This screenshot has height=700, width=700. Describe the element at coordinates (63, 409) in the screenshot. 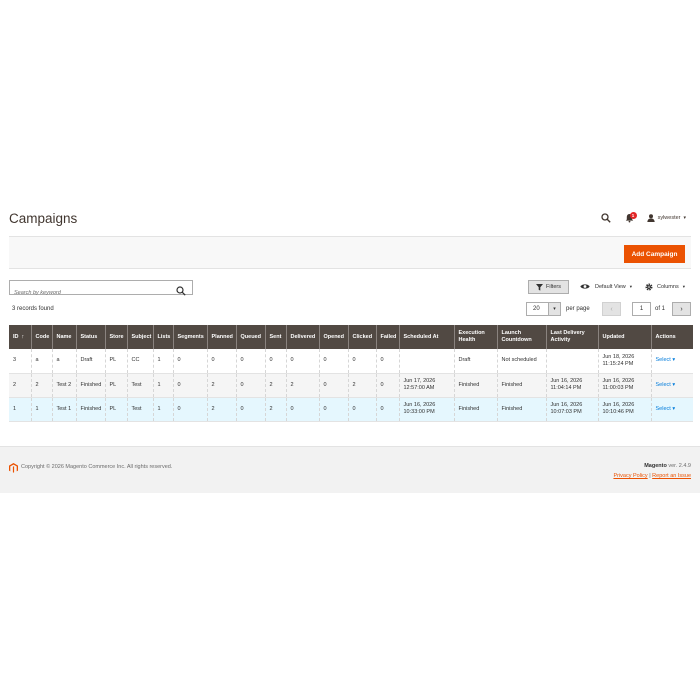

I see `cell-name: Test 1` at that location.